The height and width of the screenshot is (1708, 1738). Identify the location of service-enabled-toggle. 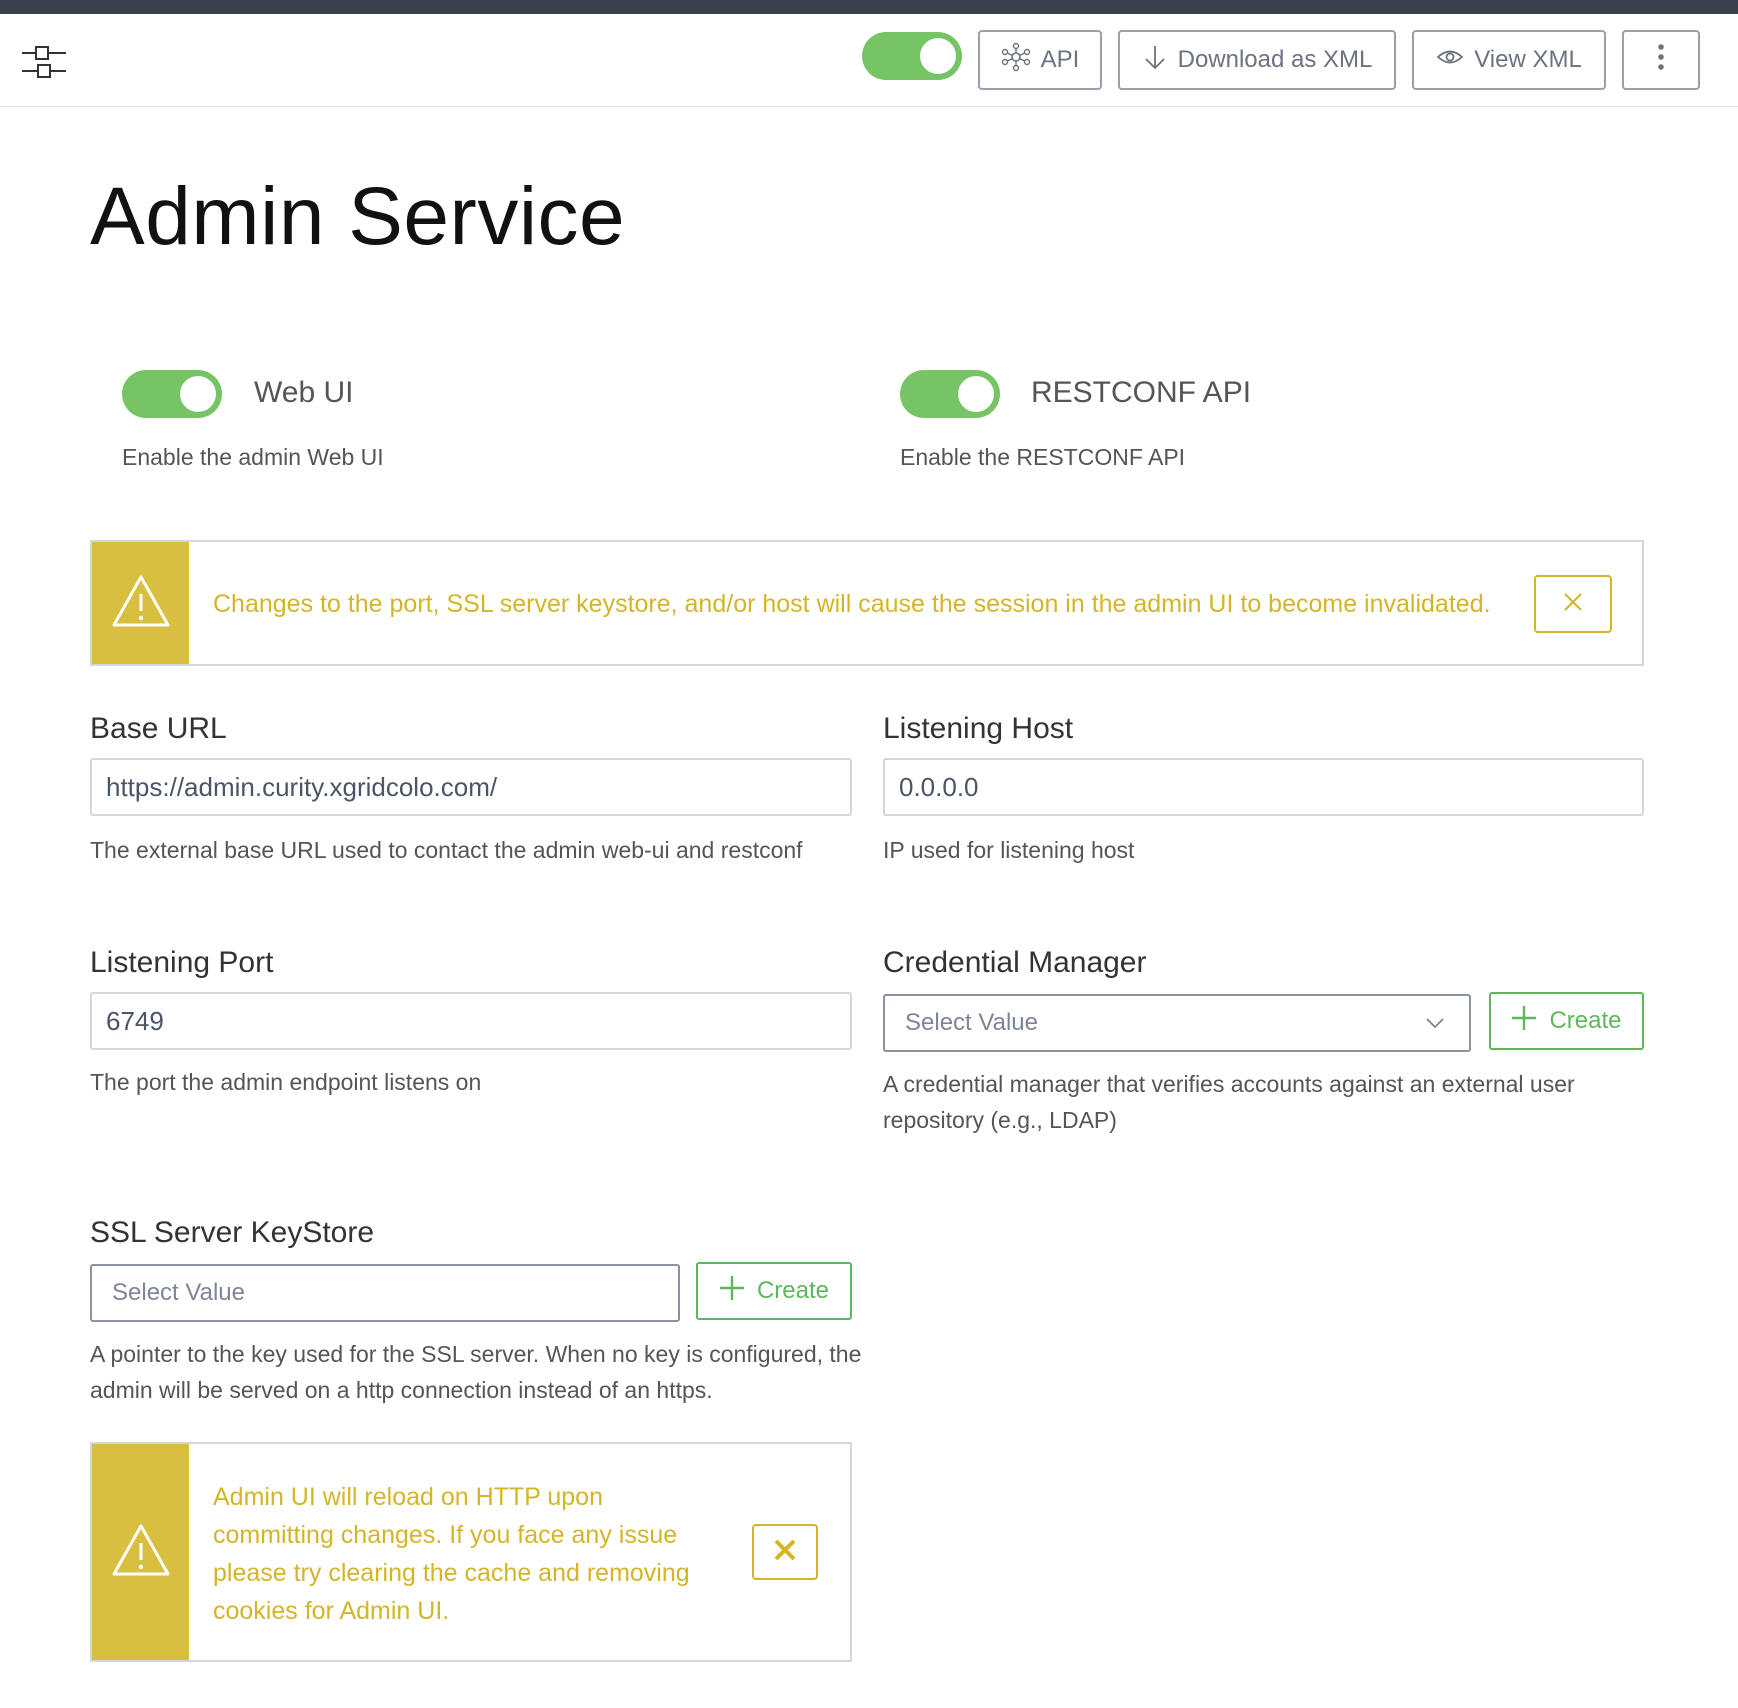
(912, 56).